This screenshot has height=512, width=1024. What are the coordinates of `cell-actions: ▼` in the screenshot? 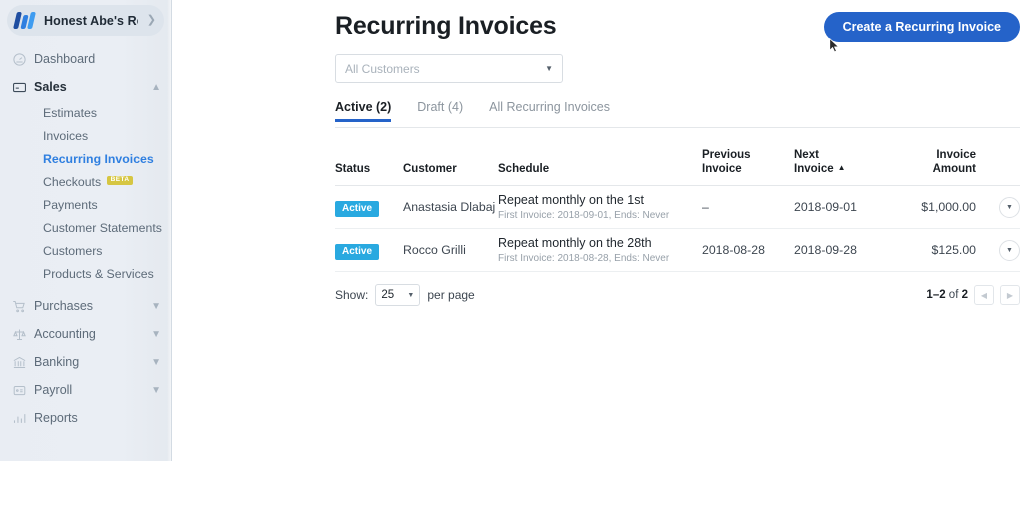 It's located at (998, 207).